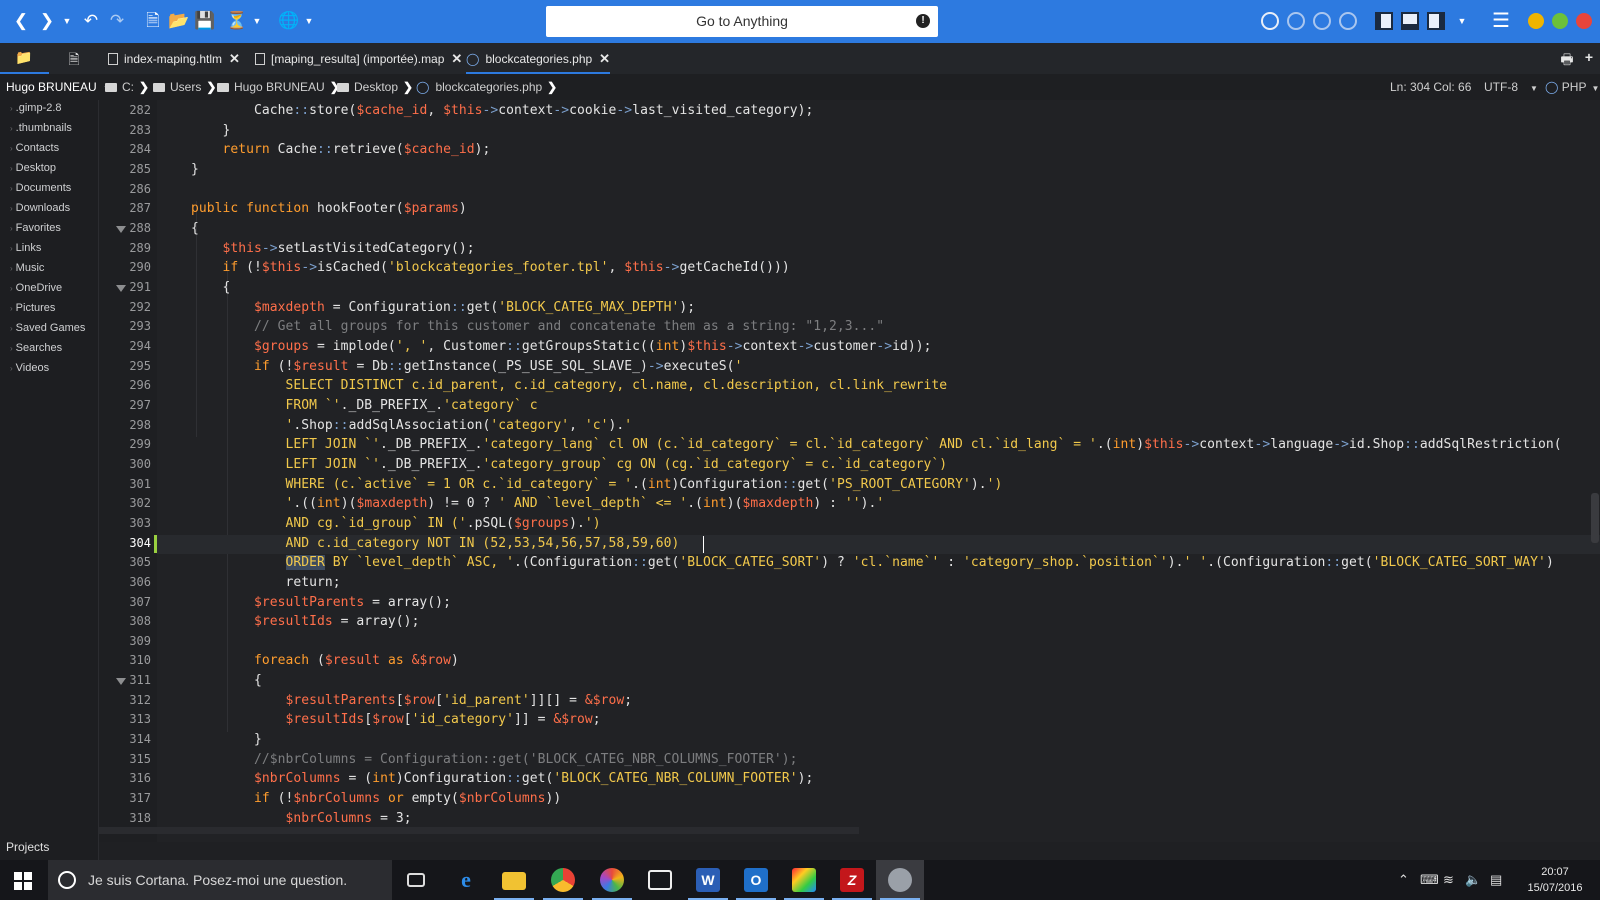 The height and width of the screenshot is (900, 1600). What do you see at coordinates (125, 326) in the screenshot?
I see `line-number: 293` at bounding box center [125, 326].